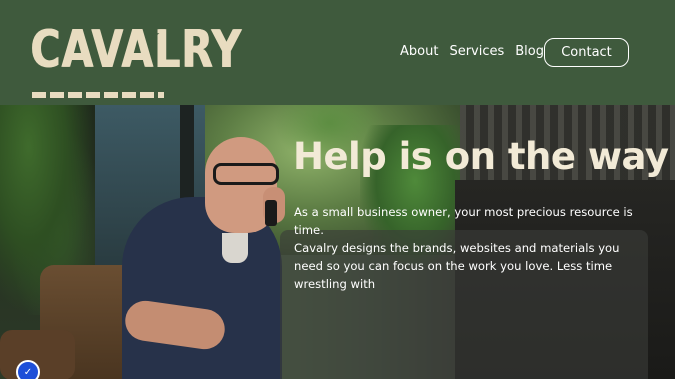 The width and height of the screenshot is (675, 379). I want to click on nav-link-blog: Blog, so click(529, 52).